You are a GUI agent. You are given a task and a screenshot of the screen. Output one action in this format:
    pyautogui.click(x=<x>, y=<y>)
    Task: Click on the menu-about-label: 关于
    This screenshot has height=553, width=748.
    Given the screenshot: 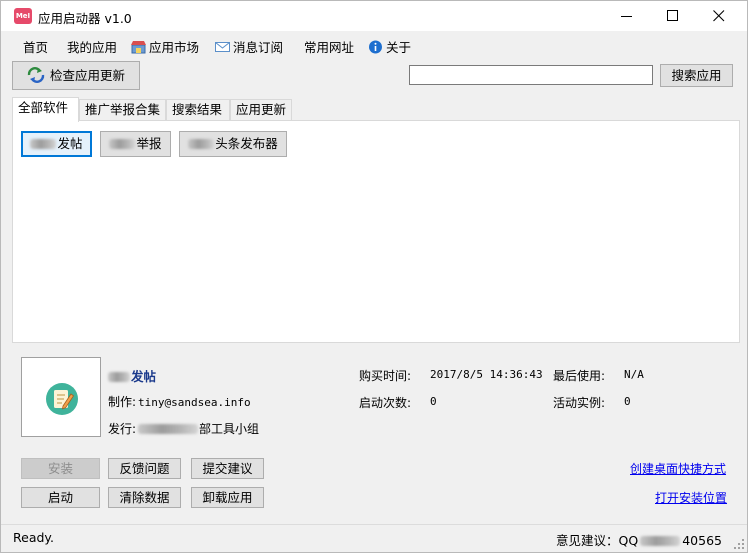 What is the action you would take?
    pyautogui.click(x=399, y=47)
    